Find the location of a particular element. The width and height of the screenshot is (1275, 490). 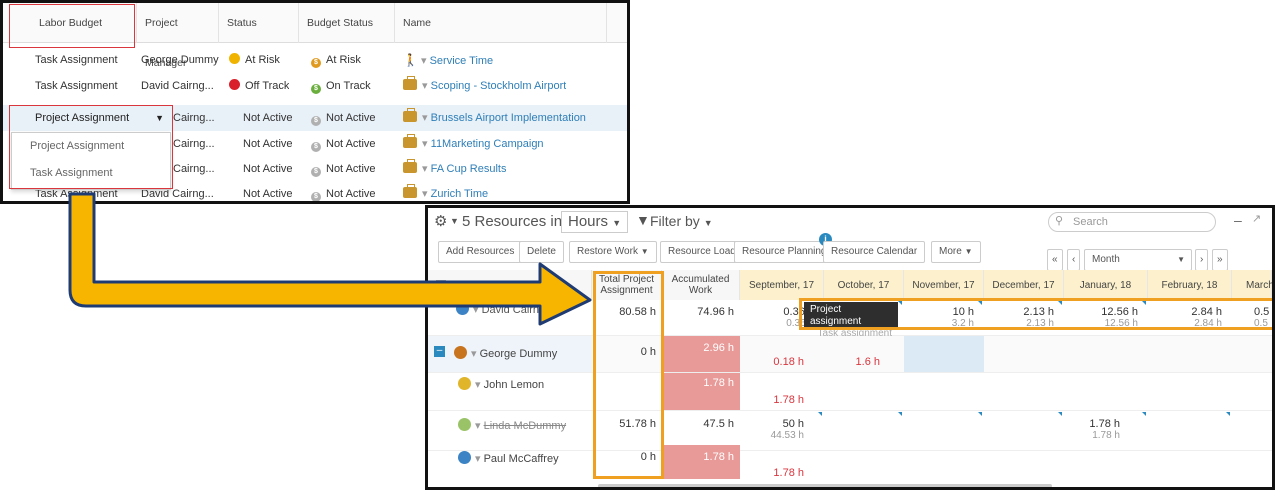

status-cell: Not Active is located at coordinates (268, 169).